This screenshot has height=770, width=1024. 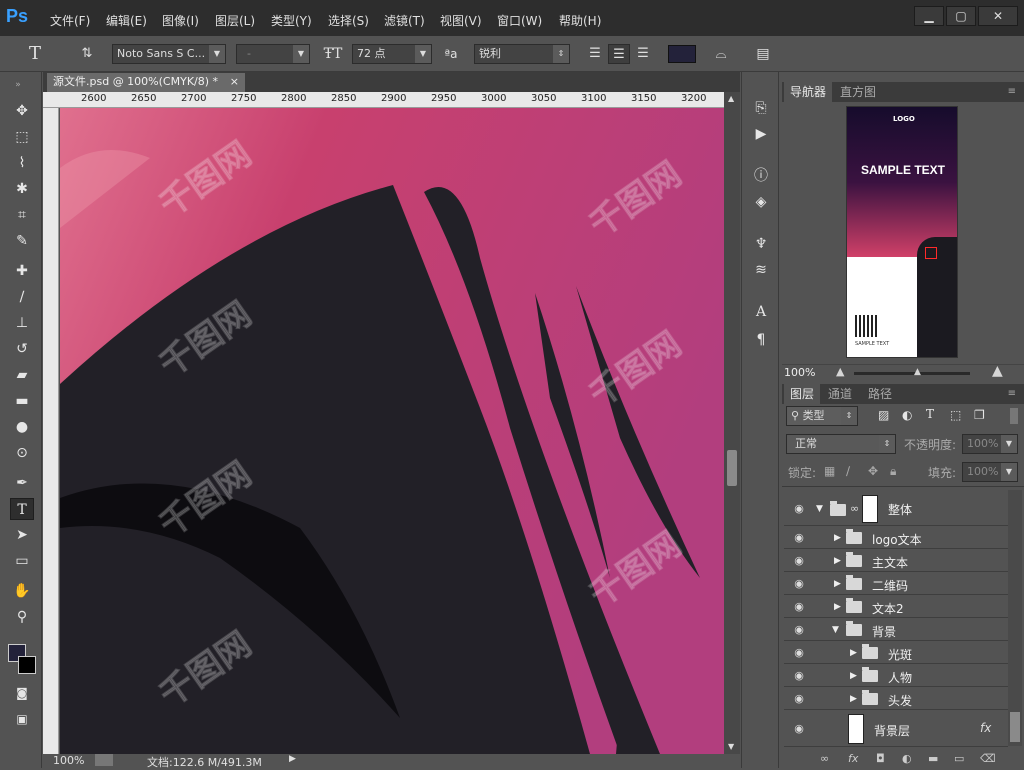 What do you see at coordinates (824, 758) in the screenshot?
I see `link-layers-icon: ∞` at bounding box center [824, 758].